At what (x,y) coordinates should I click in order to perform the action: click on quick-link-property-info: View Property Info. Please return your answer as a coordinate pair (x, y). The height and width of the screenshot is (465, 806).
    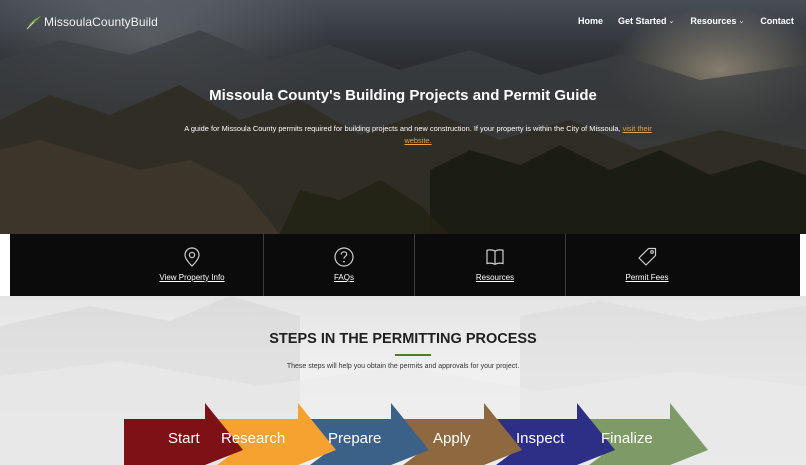
    Looking at the image, I should click on (192, 265).